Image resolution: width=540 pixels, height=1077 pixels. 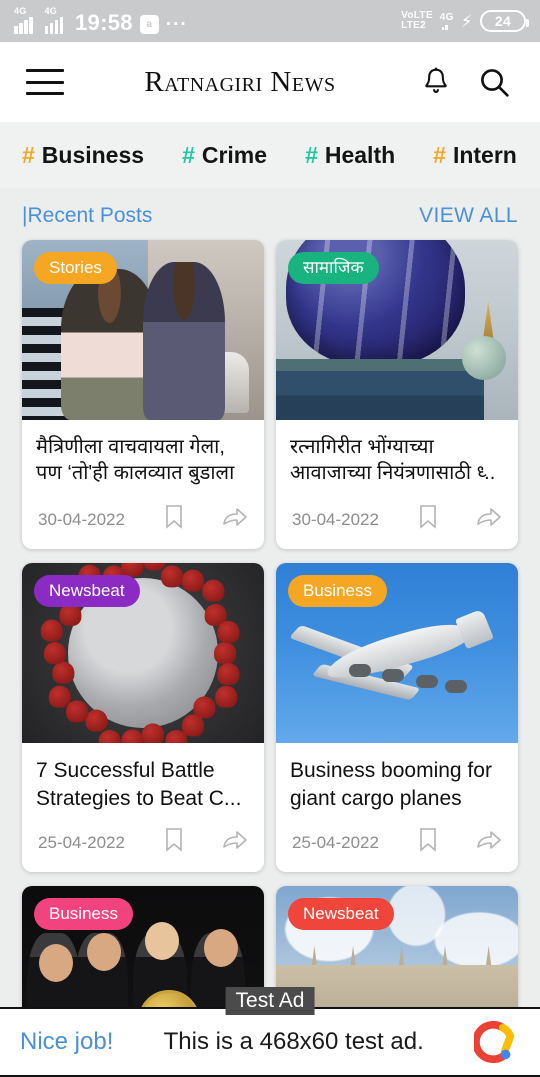 I want to click on battery-indicator: 24, so click(x=504, y=21).